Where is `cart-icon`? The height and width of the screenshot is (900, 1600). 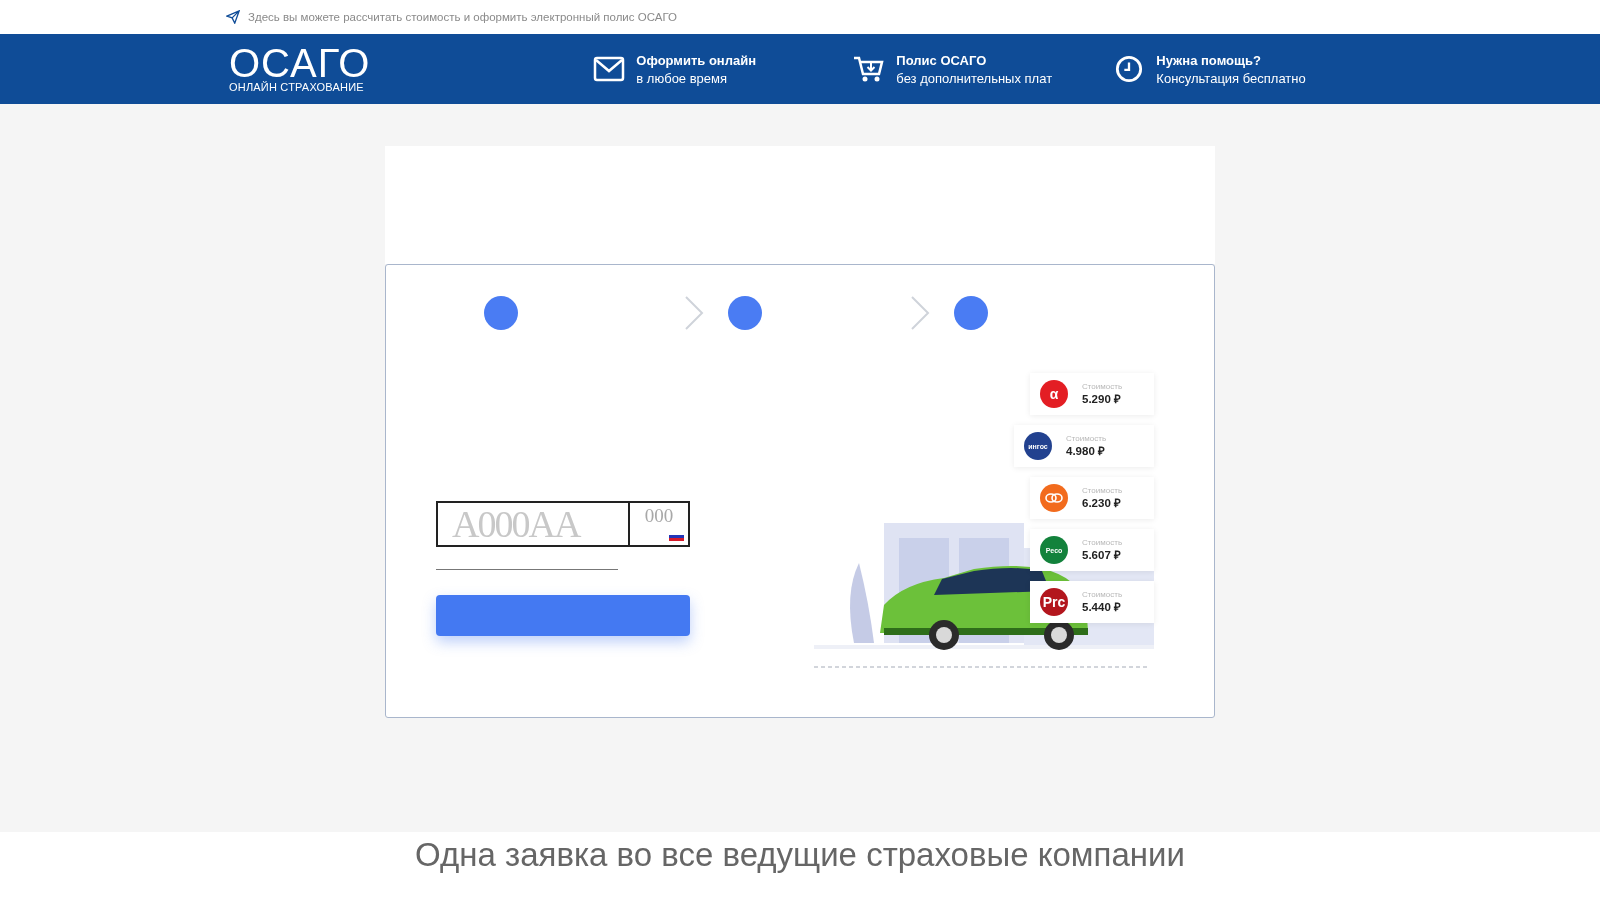 cart-icon is located at coordinates (869, 69).